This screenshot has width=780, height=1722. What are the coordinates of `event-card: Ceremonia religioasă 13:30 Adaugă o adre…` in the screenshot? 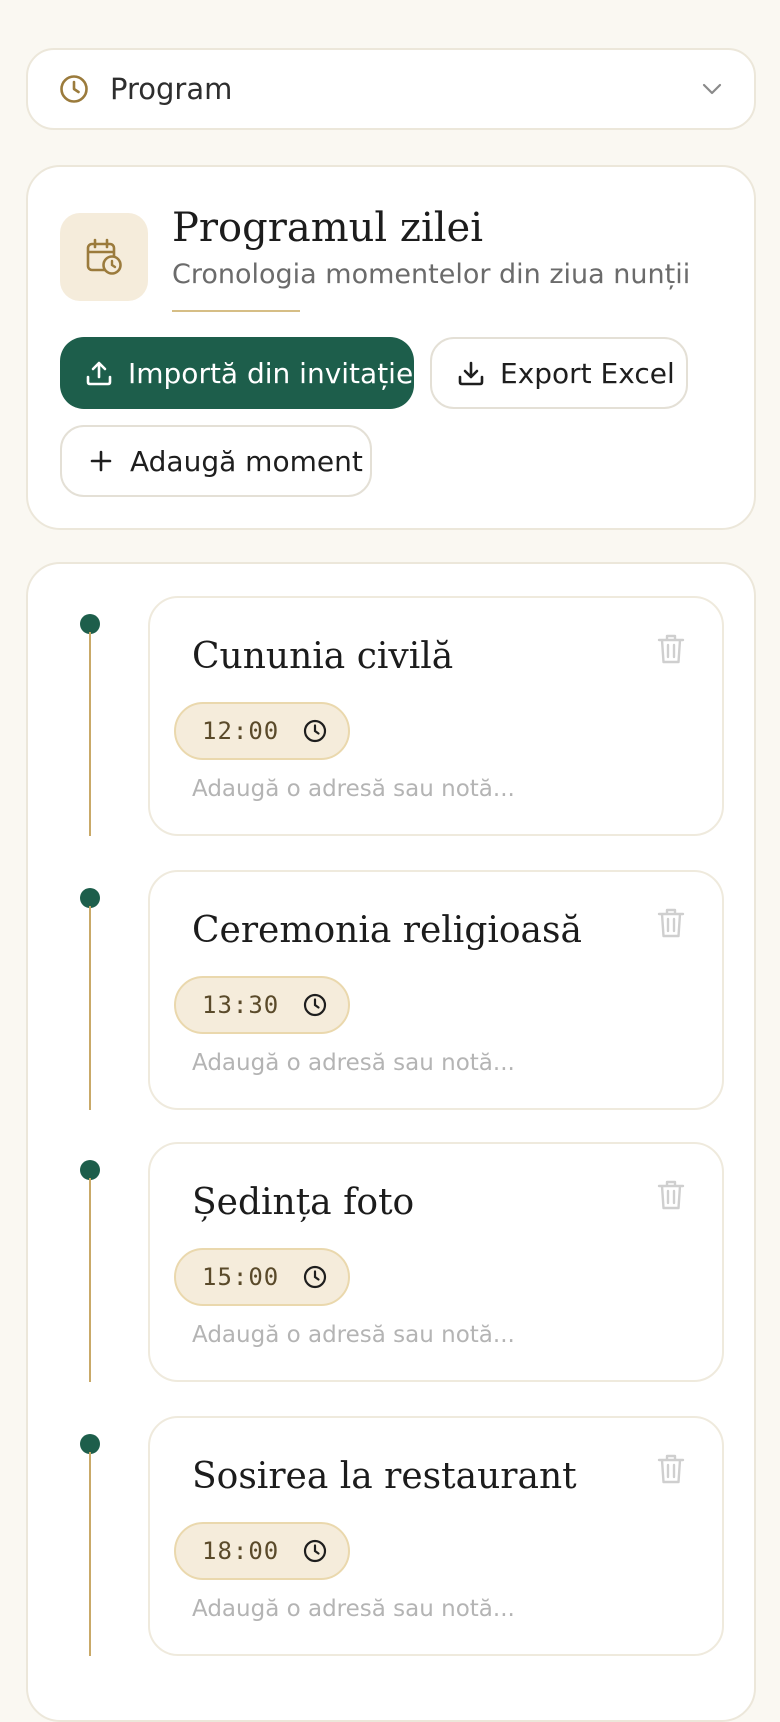 It's located at (436, 990).